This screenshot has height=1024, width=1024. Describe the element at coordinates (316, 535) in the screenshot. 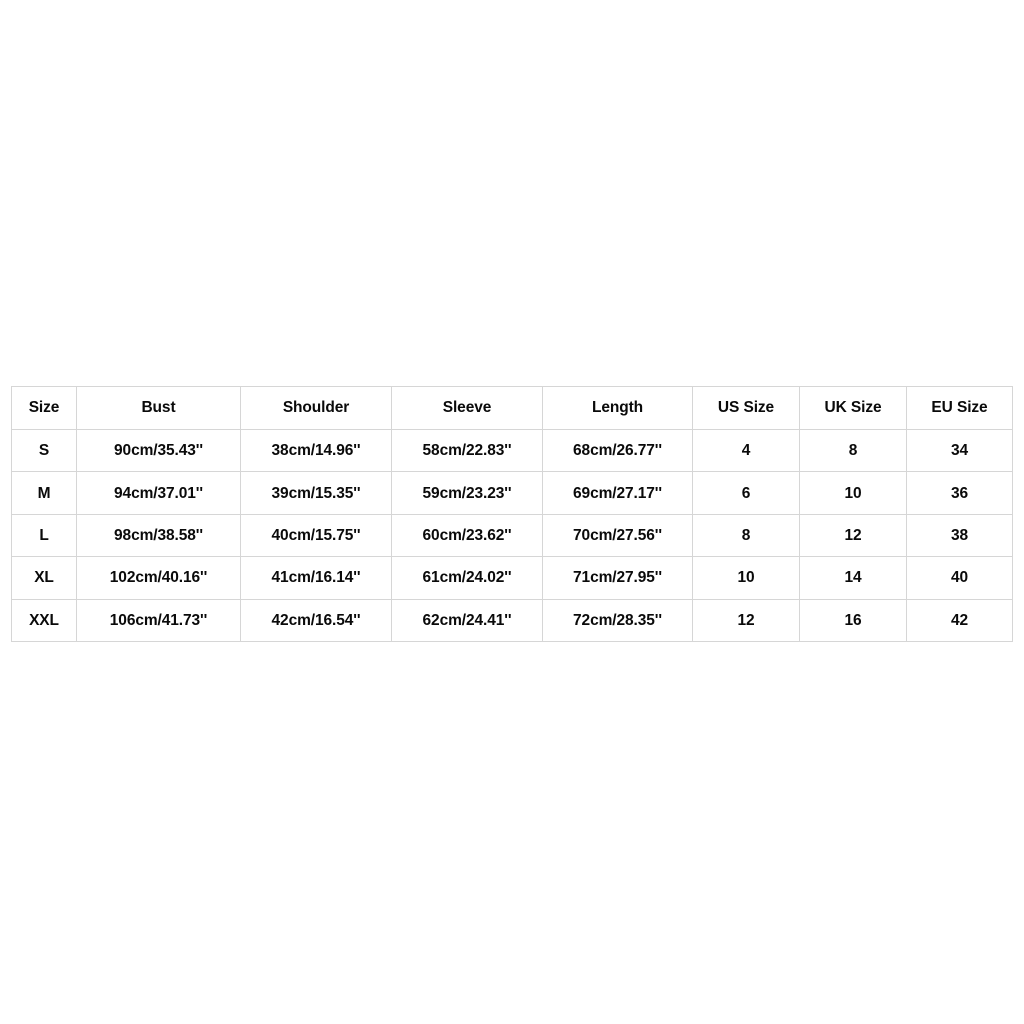

I see `cell-shoulder: 40cm/15.75''` at that location.